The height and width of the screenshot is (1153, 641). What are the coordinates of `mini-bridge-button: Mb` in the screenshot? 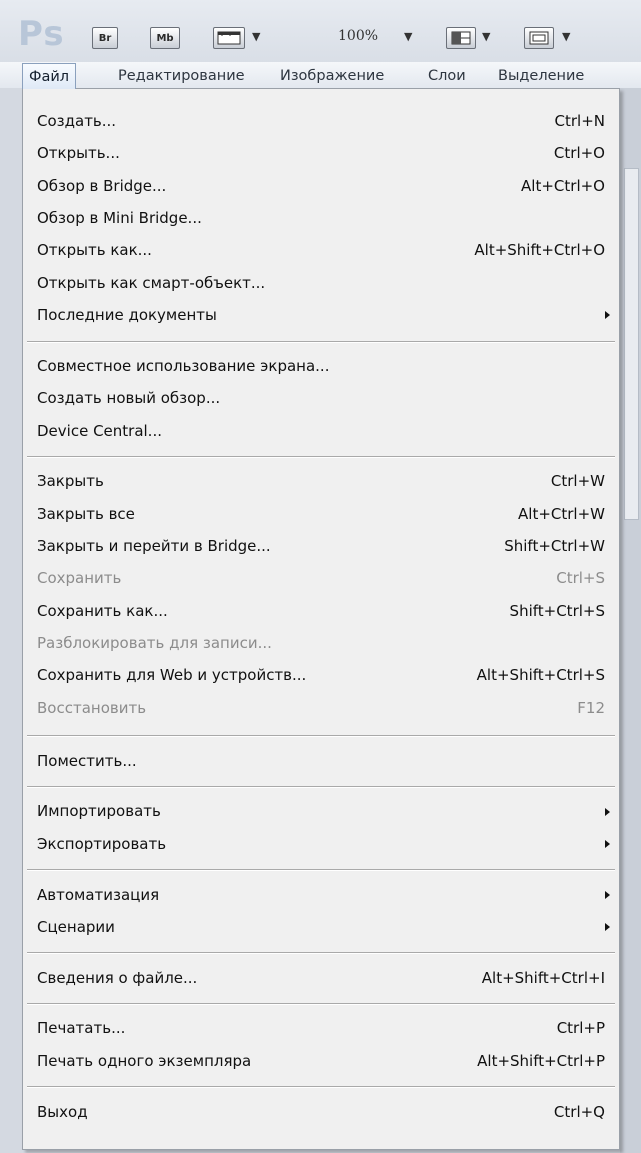 It's located at (165, 38).